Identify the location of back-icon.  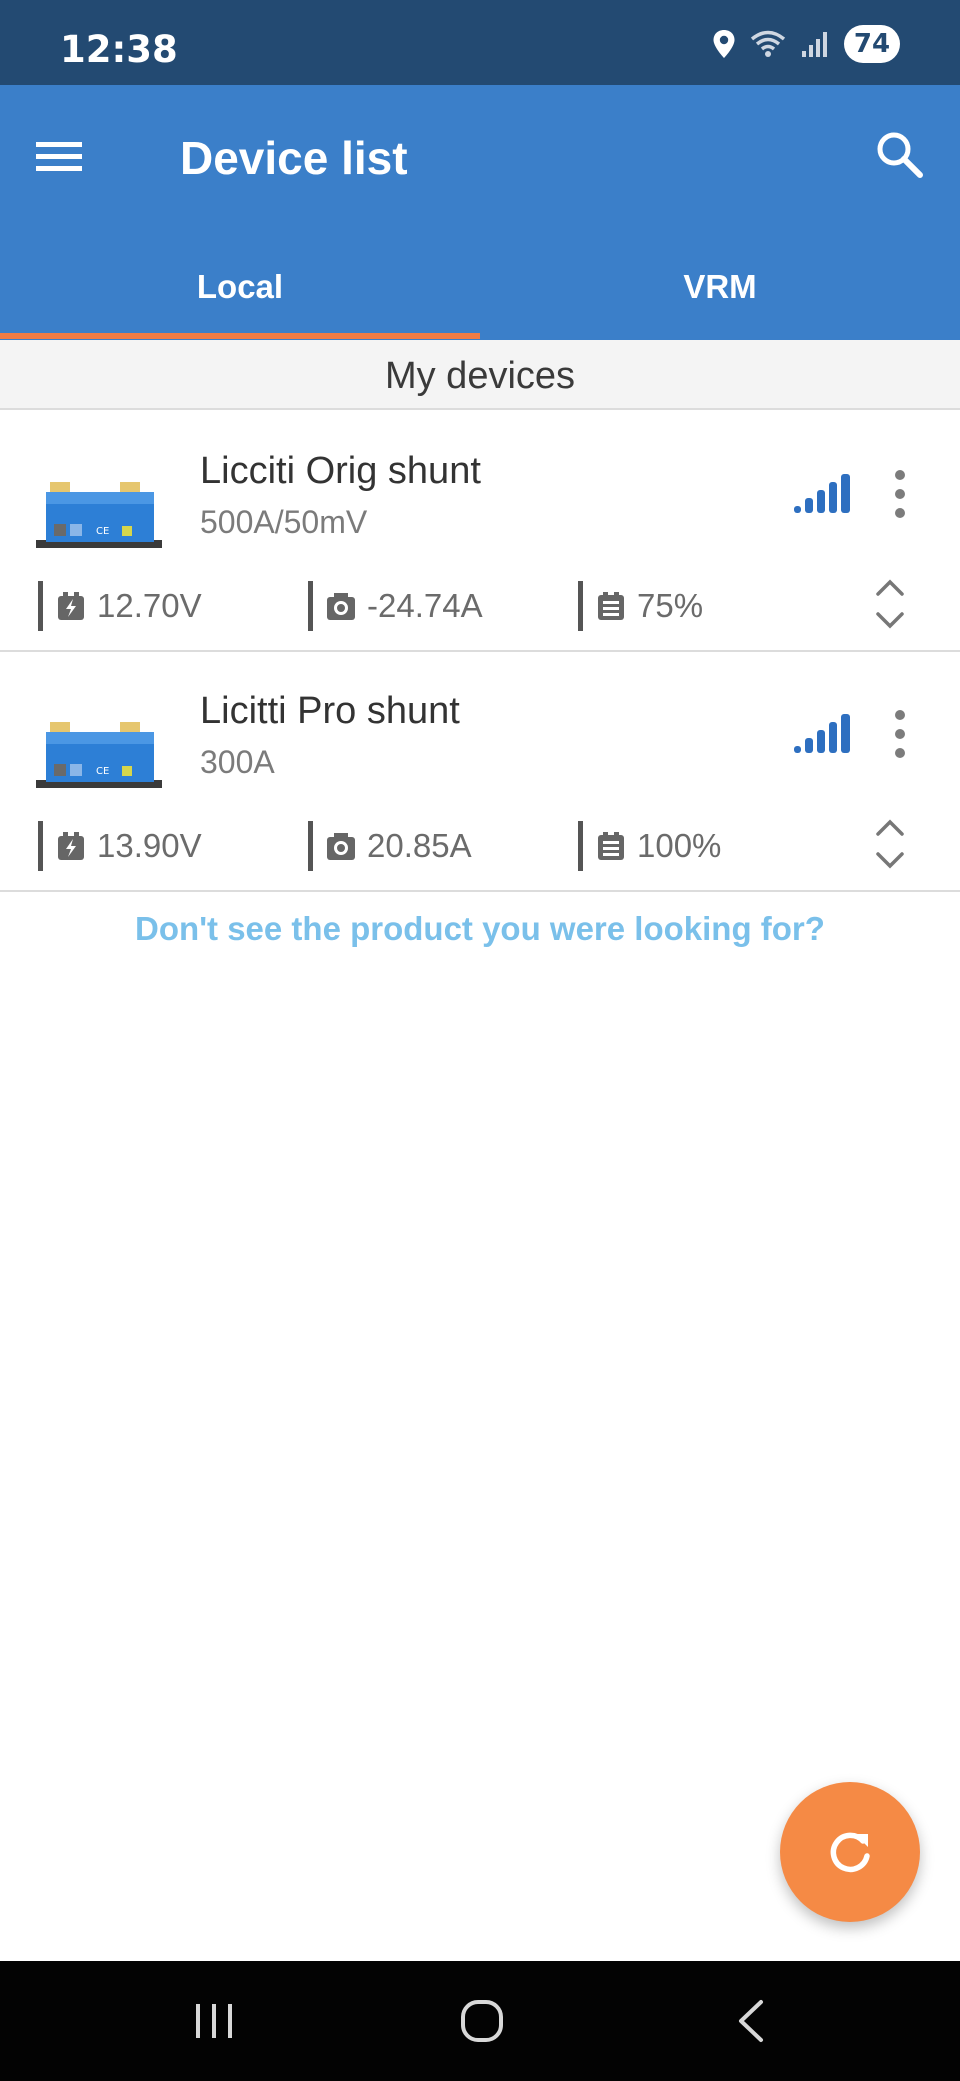
(751, 2021).